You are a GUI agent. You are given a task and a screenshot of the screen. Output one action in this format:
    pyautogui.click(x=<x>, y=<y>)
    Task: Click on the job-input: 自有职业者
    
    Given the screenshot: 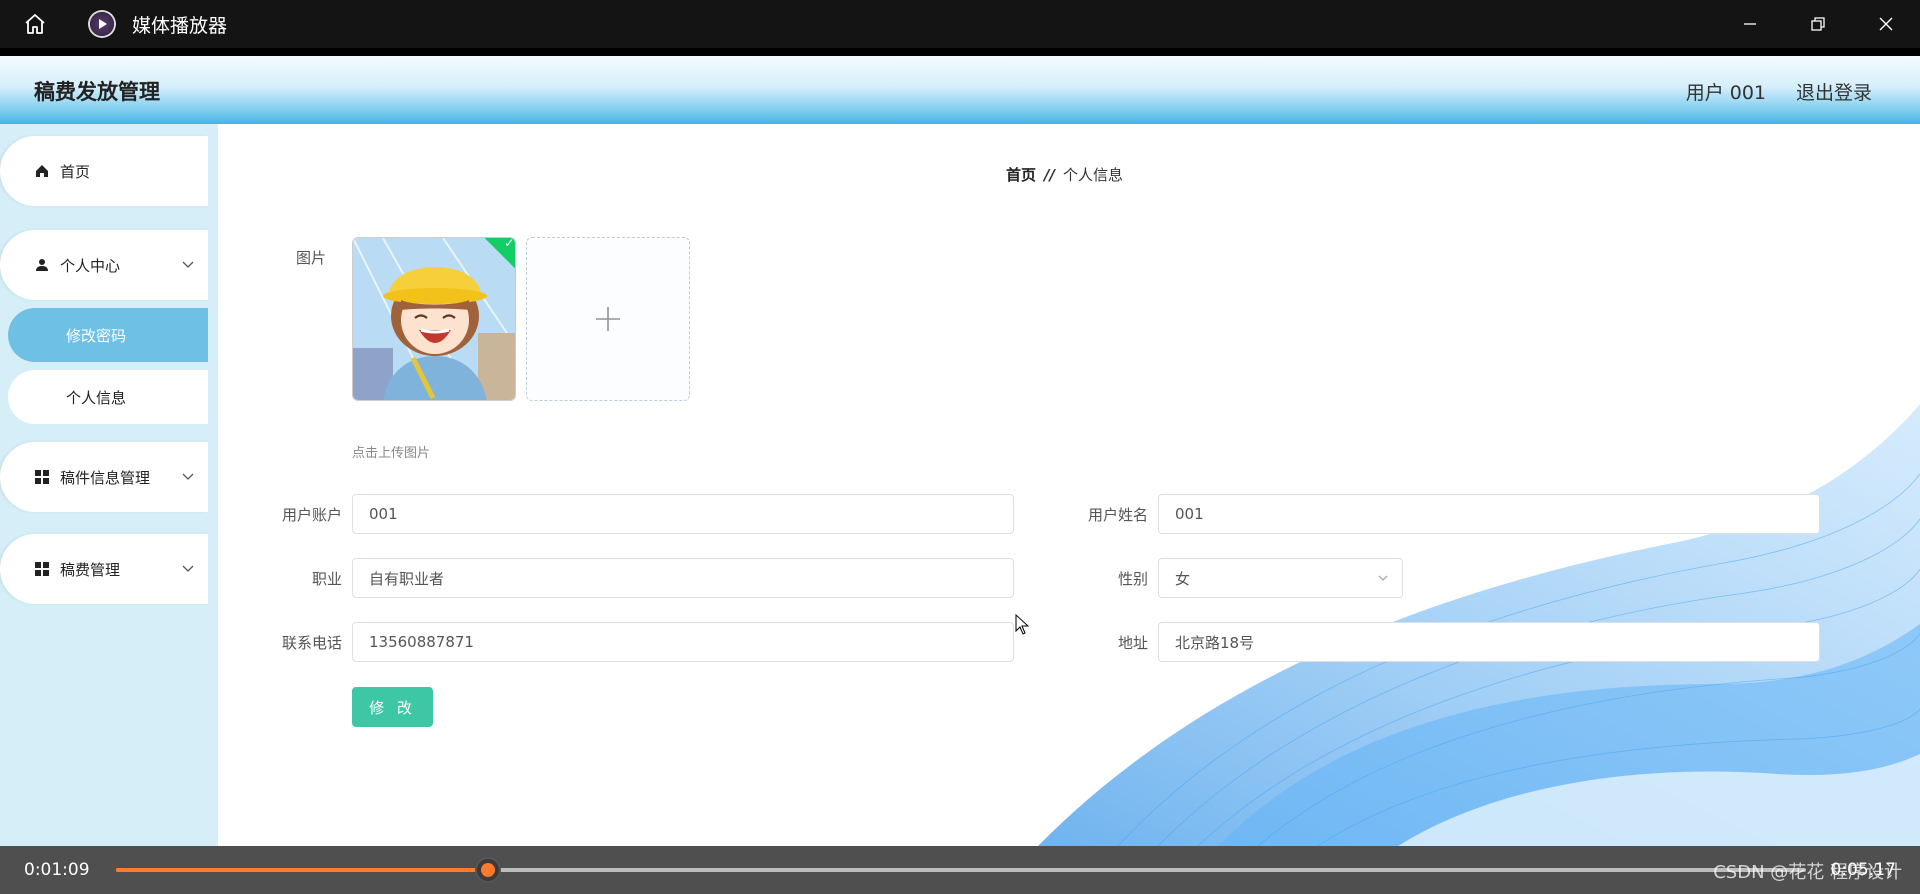 What is the action you would take?
    pyautogui.click(x=683, y=578)
    